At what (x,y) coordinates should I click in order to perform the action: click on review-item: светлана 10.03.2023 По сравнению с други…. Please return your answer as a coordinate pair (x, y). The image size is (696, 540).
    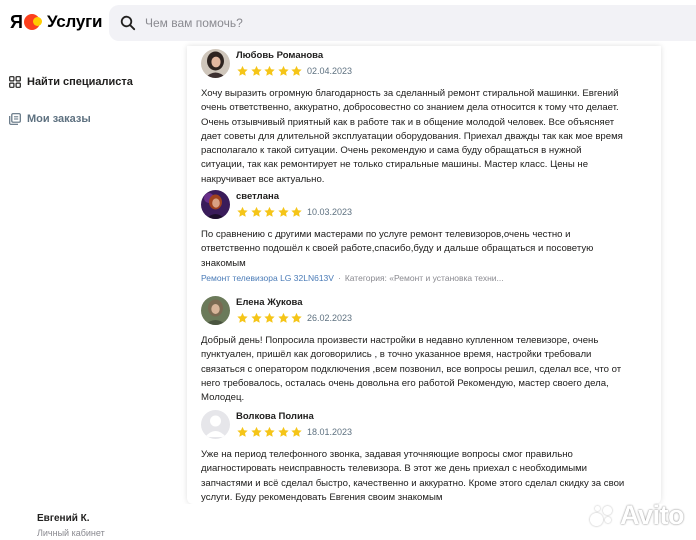
    Looking at the image, I should click on (426, 240).